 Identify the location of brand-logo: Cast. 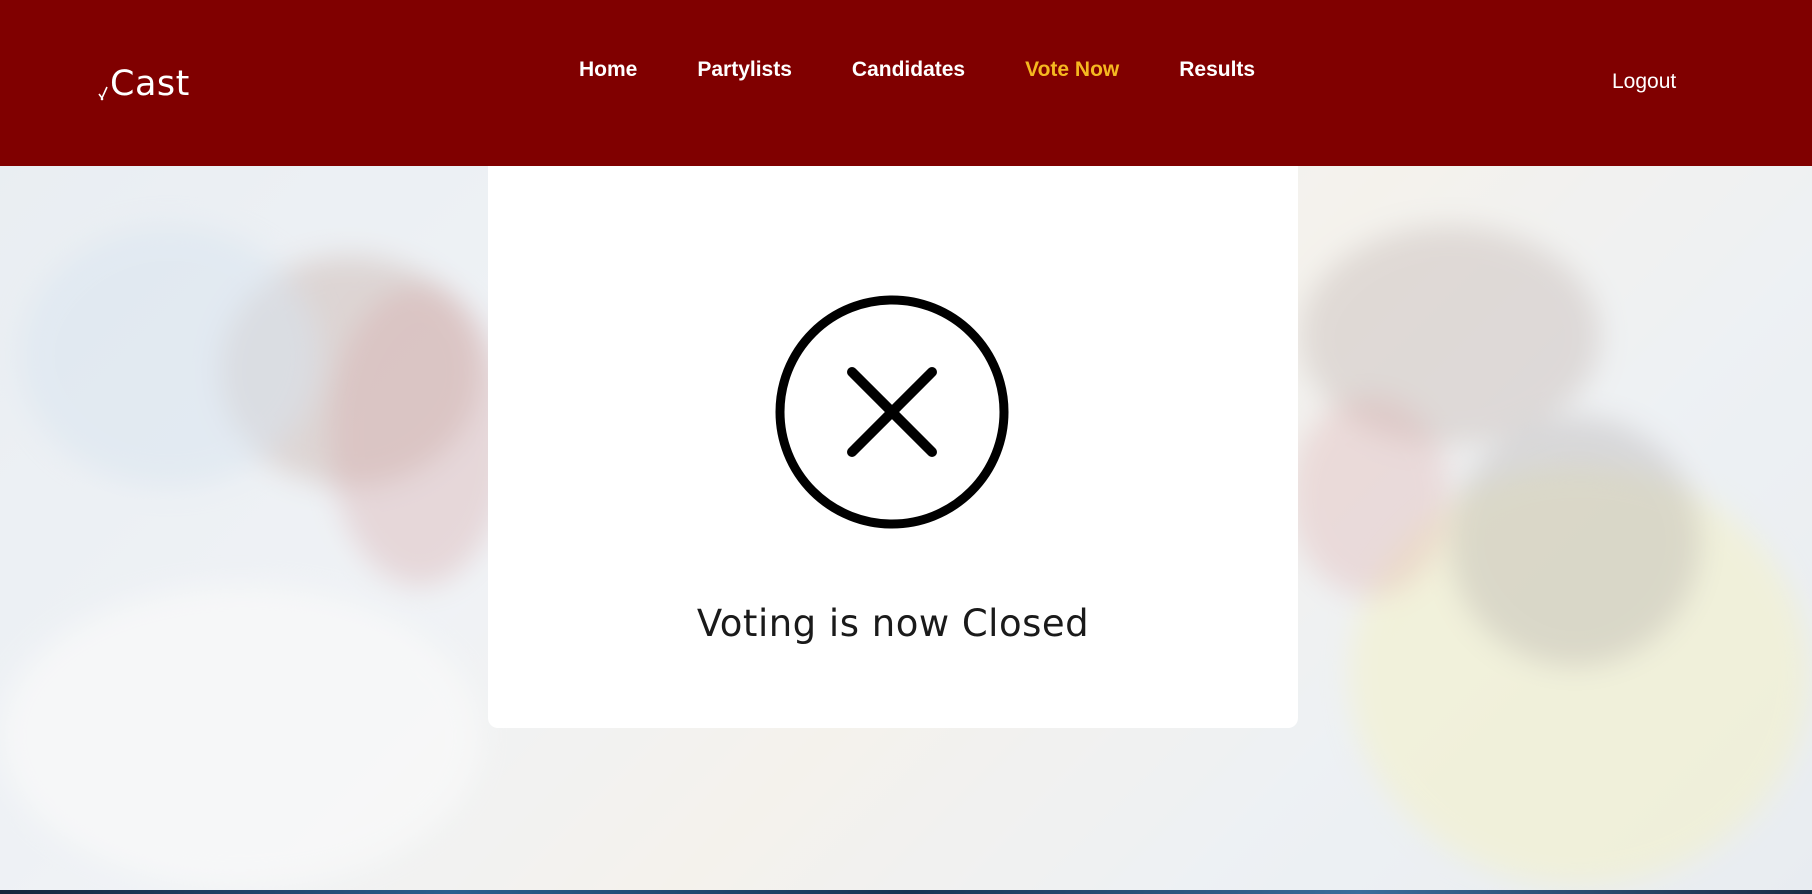
(144, 84).